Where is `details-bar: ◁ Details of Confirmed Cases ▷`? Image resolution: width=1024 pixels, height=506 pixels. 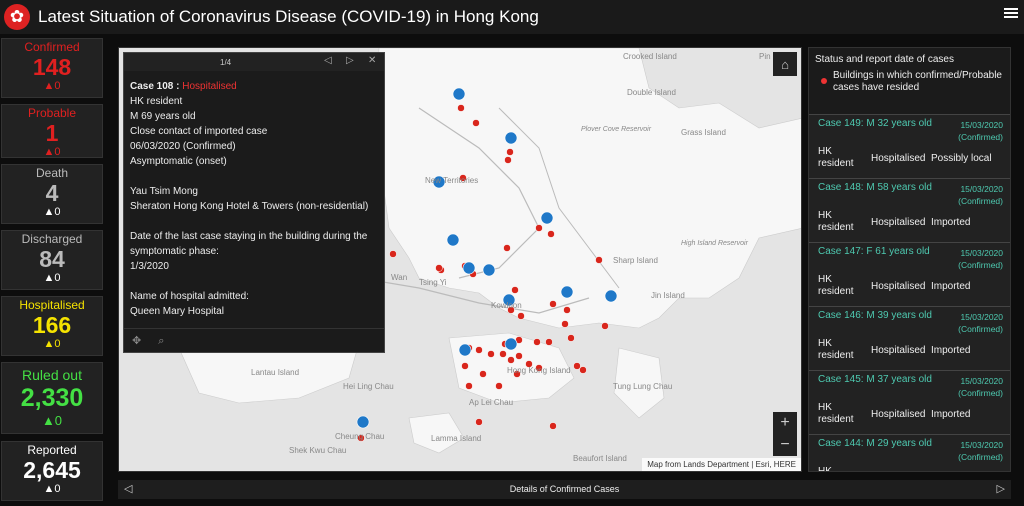
details-bar: ◁ Details of Confirmed Cases ▷ is located at coordinates (564, 489).